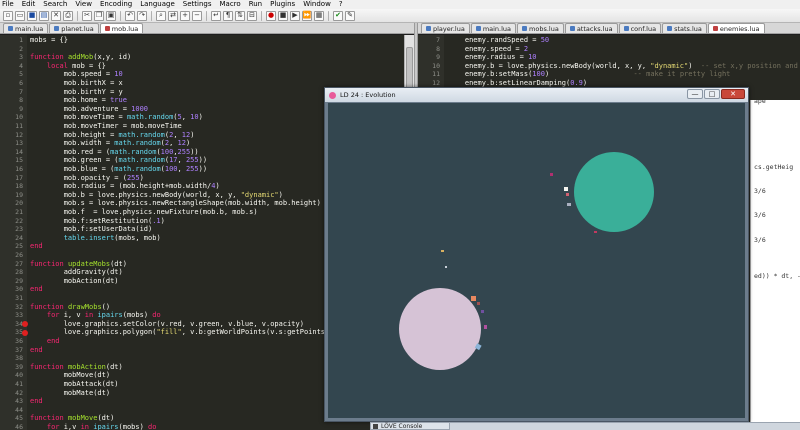 The height and width of the screenshot is (430, 800). Describe the element at coordinates (295, 15) in the screenshot. I see `play-macro-icon: ▶` at that location.